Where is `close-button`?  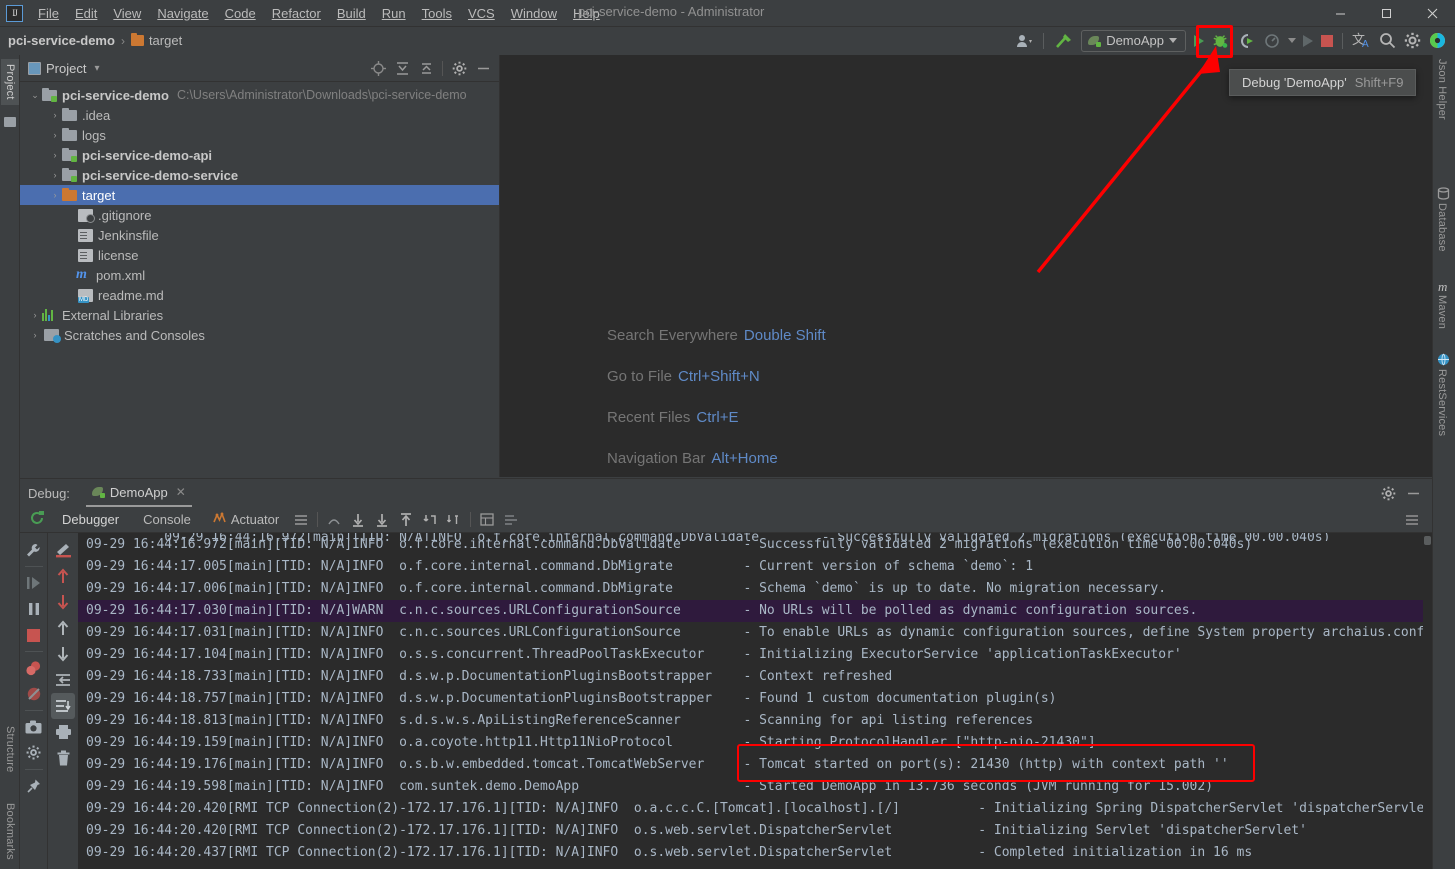 close-button is located at coordinates (1432, 13).